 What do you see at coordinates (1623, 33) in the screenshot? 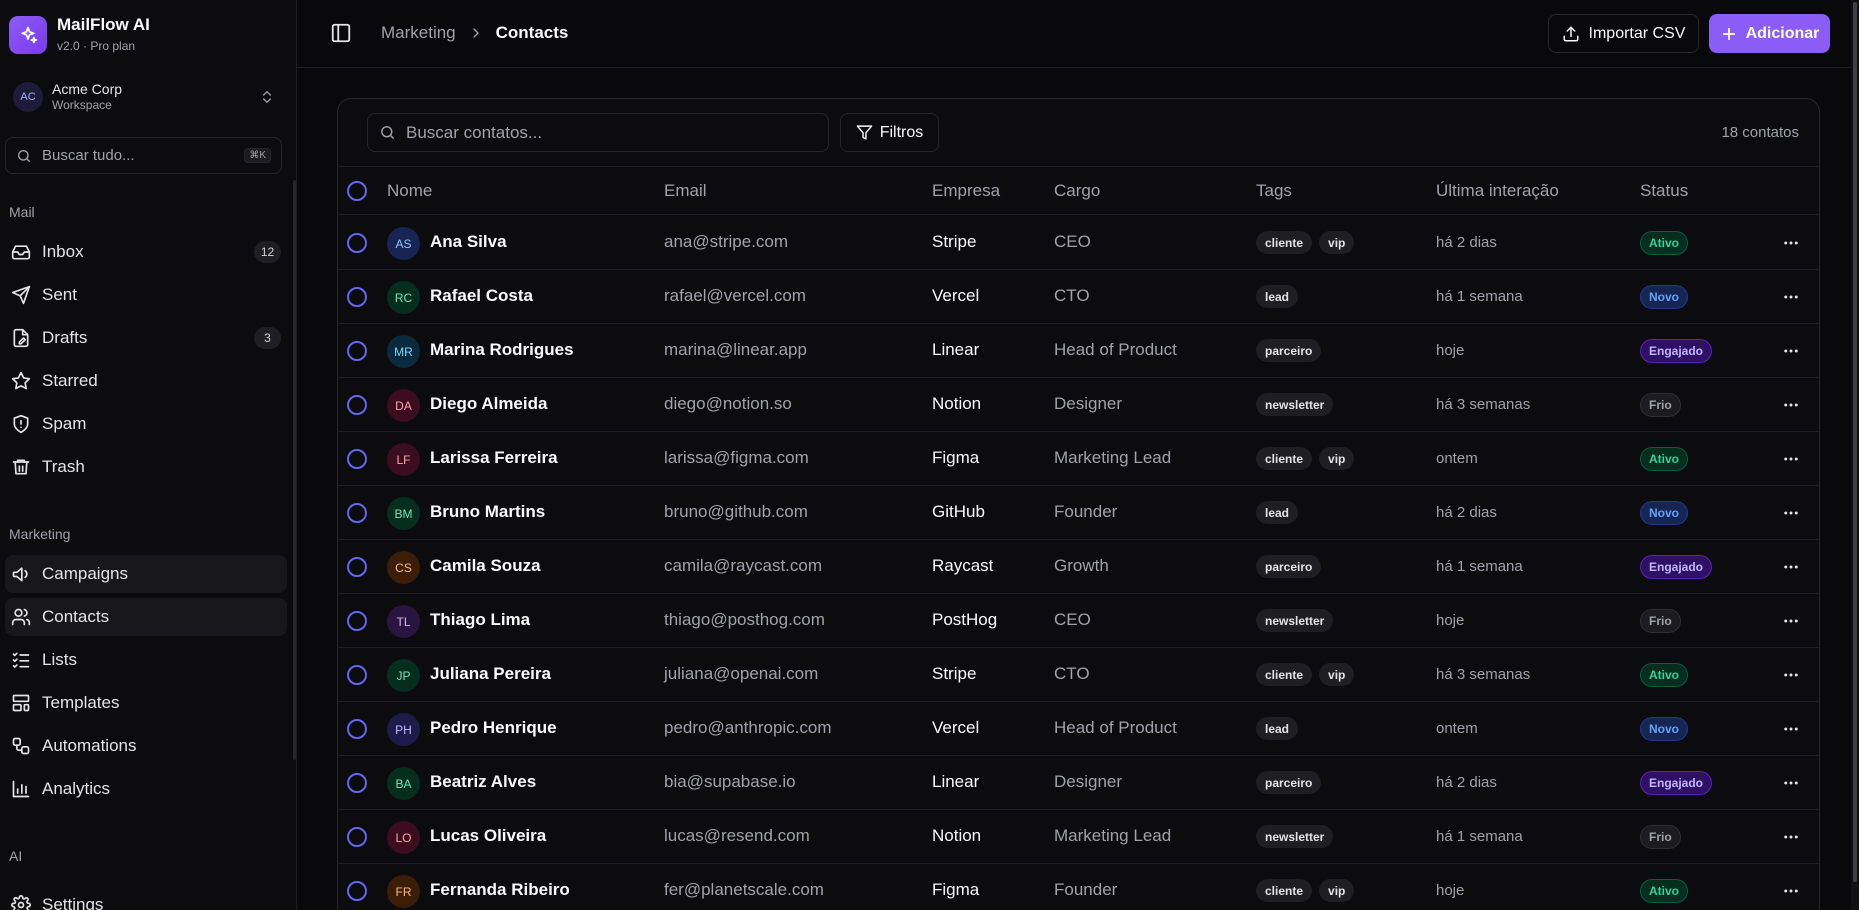
I see `import-csv-button: Importar CSV` at bounding box center [1623, 33].